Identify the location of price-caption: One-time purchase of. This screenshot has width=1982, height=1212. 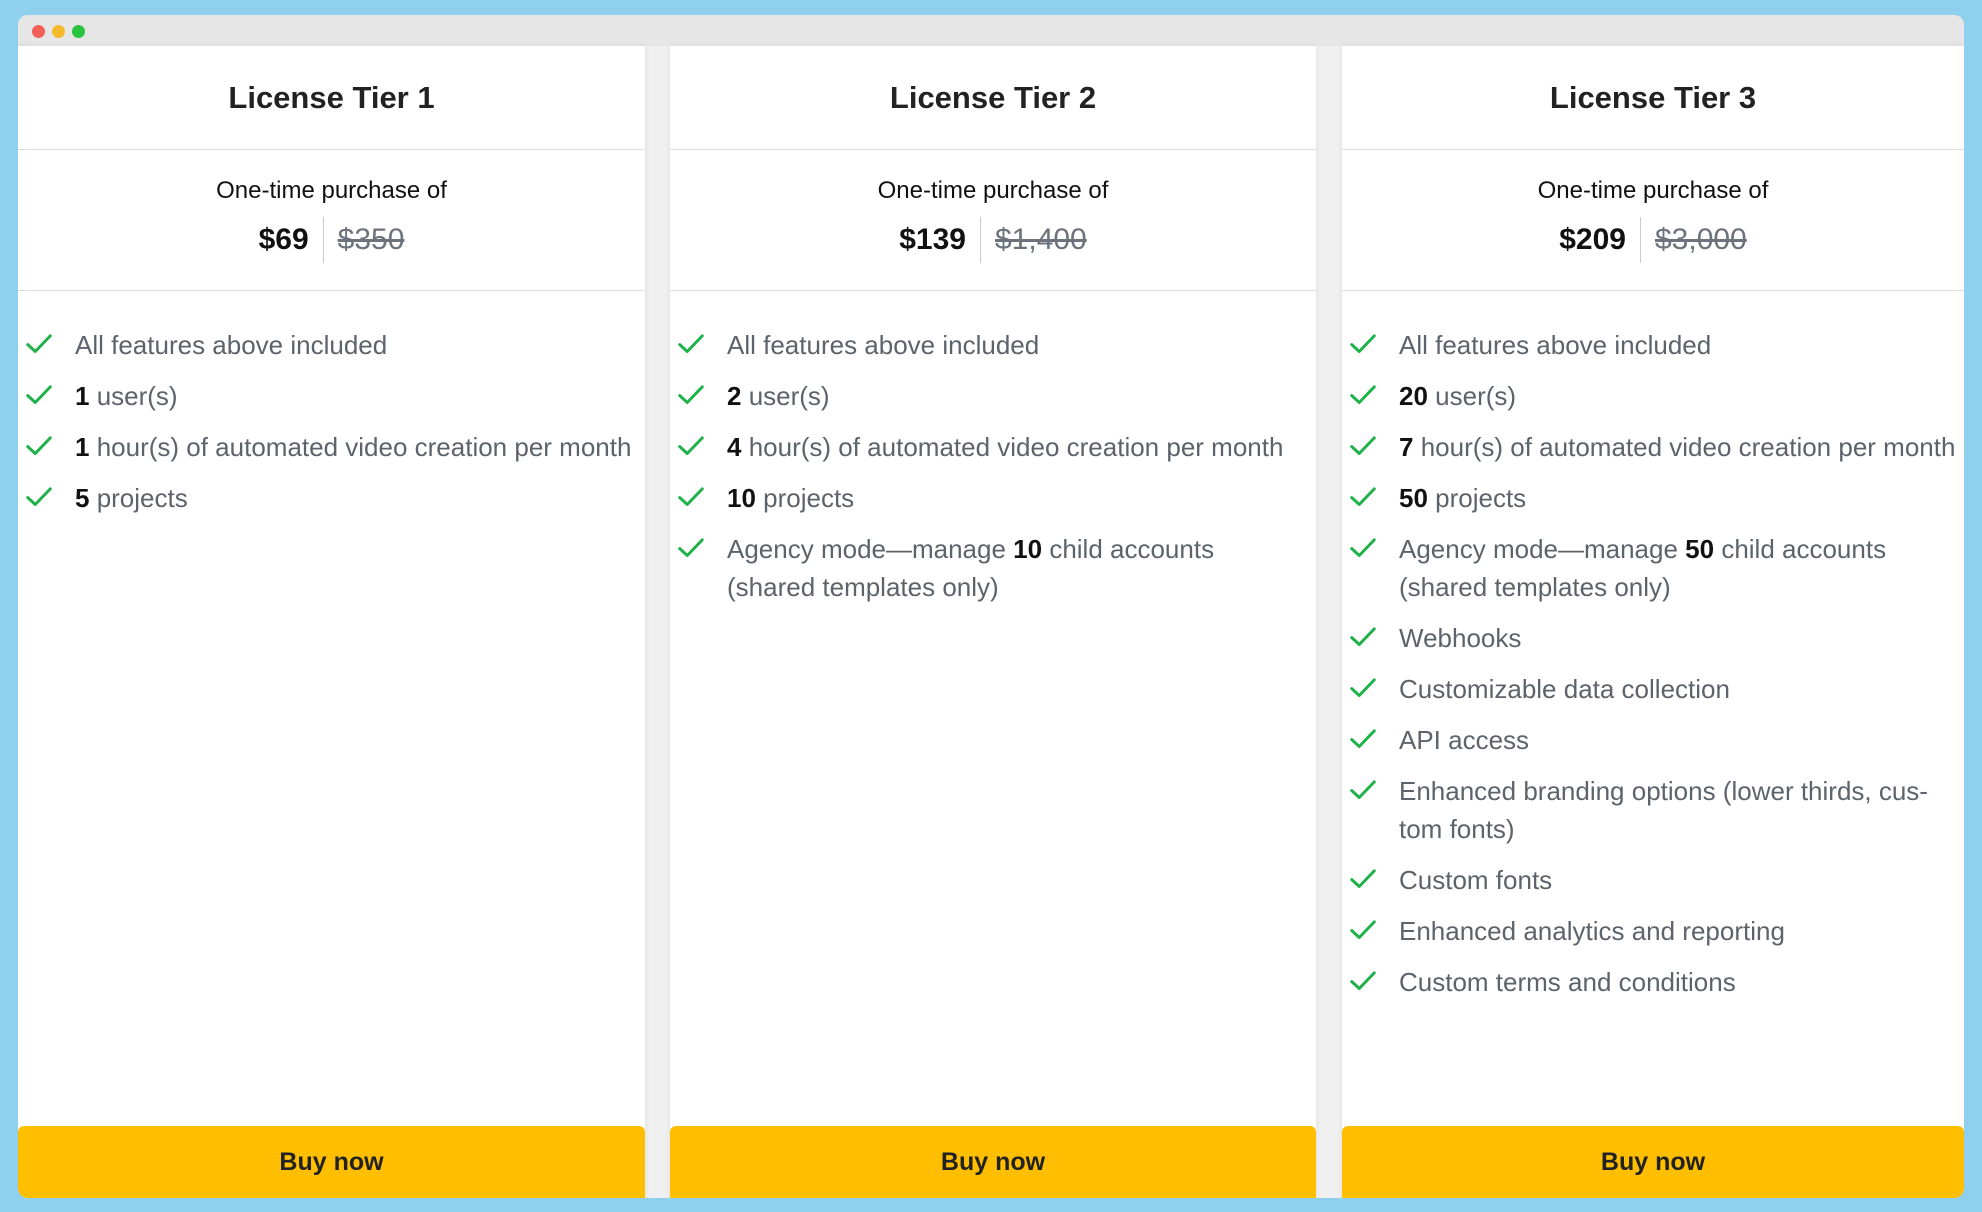
(331, 190).